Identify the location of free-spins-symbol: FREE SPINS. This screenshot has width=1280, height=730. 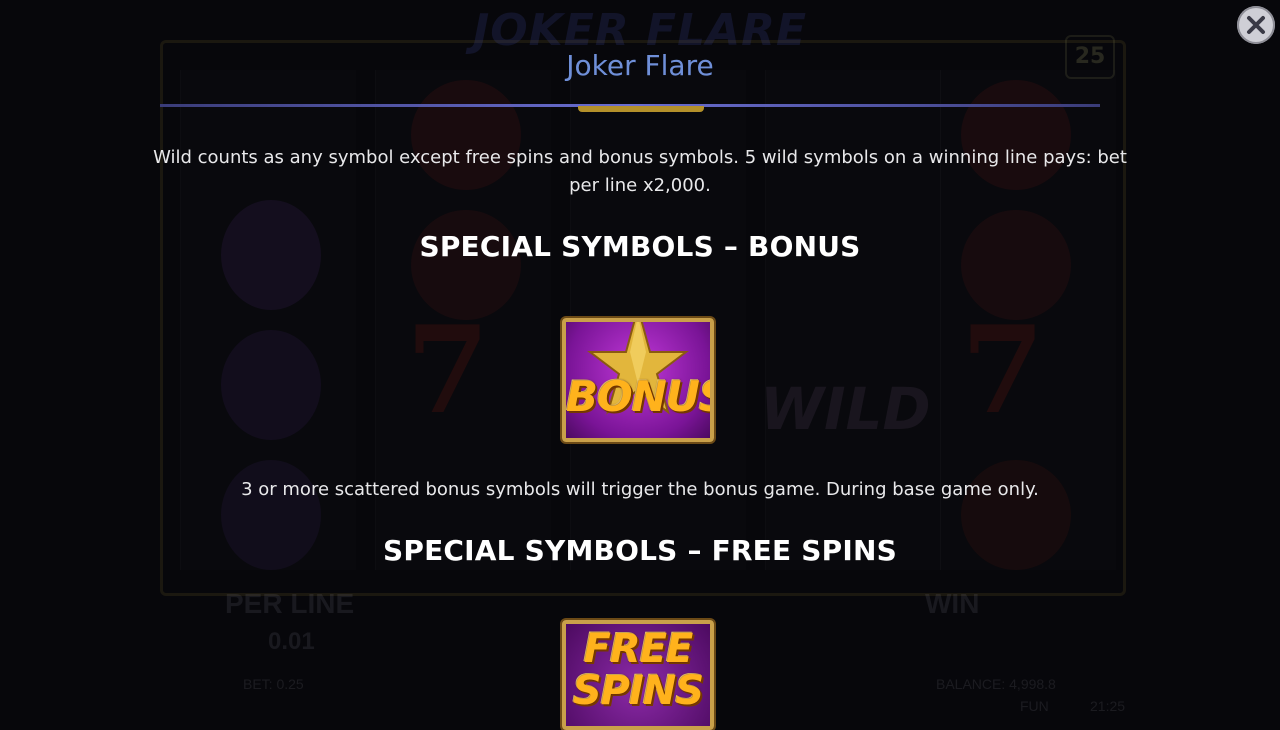
(638, 675).